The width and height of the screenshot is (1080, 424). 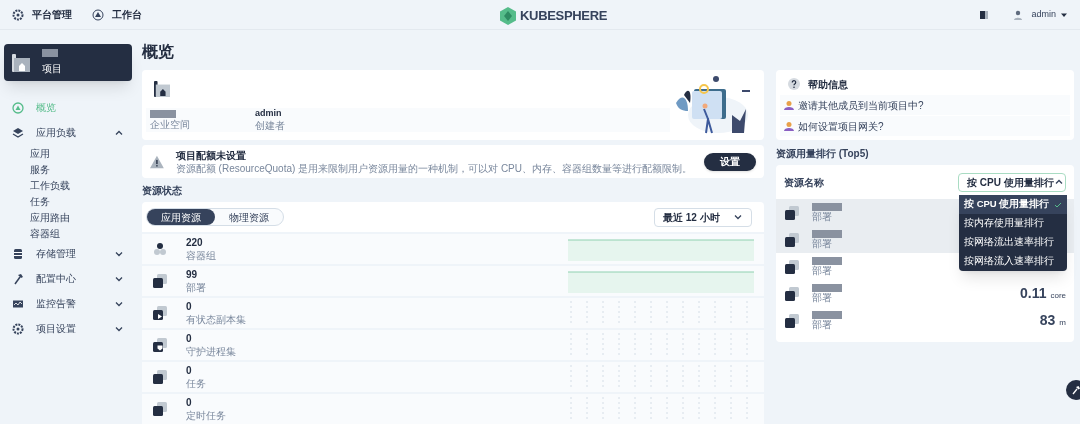 I want to click on sort-option: 按内存使用量排行, so click(x=1013, y=223).